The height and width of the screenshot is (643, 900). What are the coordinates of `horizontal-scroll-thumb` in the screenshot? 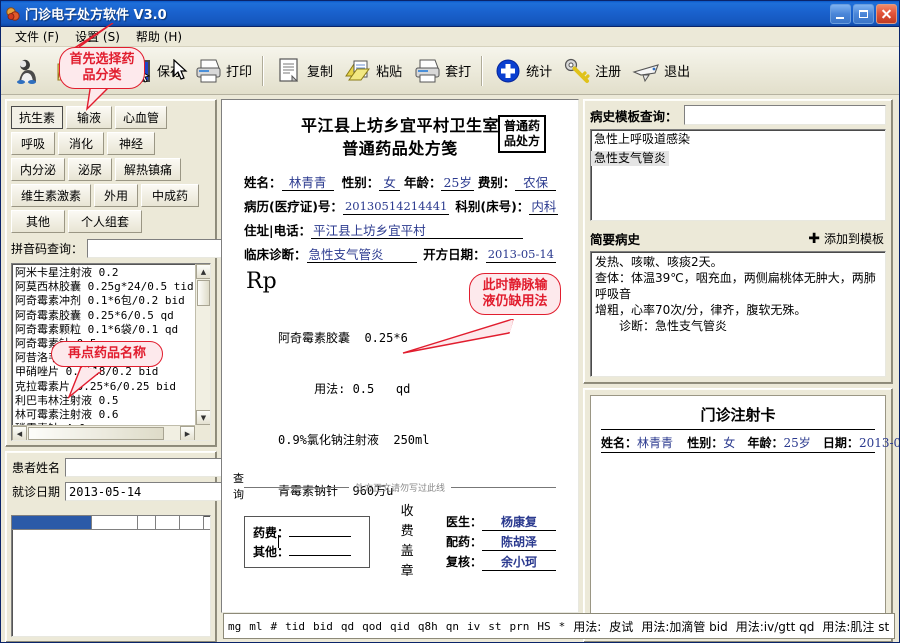 It's located at (96, 433).